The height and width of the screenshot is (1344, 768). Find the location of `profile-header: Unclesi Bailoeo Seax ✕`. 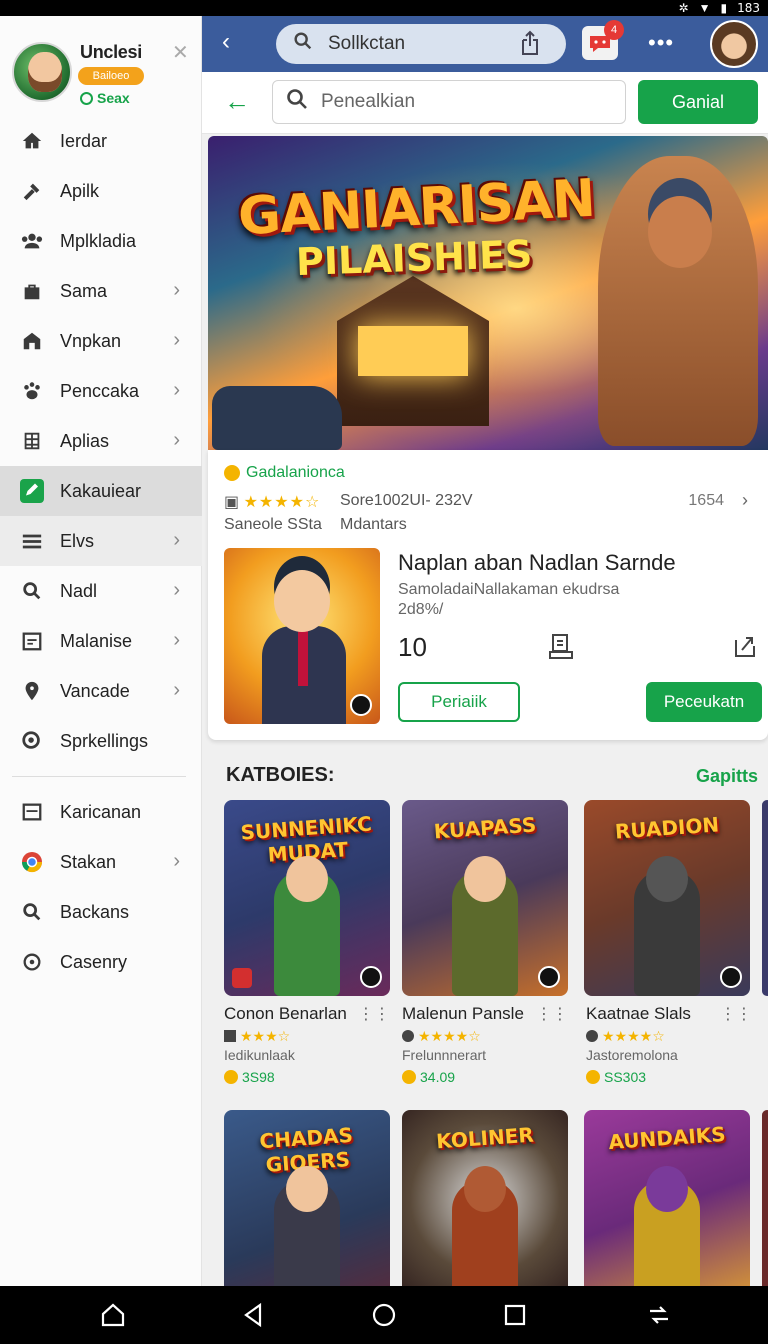

profile-header: Unclesi Bailoeo Seax ✕ is located at coordinates (105, 70).